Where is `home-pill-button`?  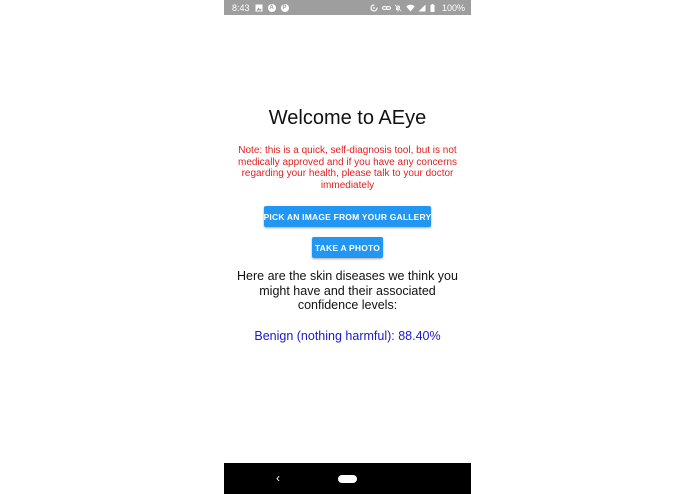
home-pill-button is located at coordinates (347, 479).